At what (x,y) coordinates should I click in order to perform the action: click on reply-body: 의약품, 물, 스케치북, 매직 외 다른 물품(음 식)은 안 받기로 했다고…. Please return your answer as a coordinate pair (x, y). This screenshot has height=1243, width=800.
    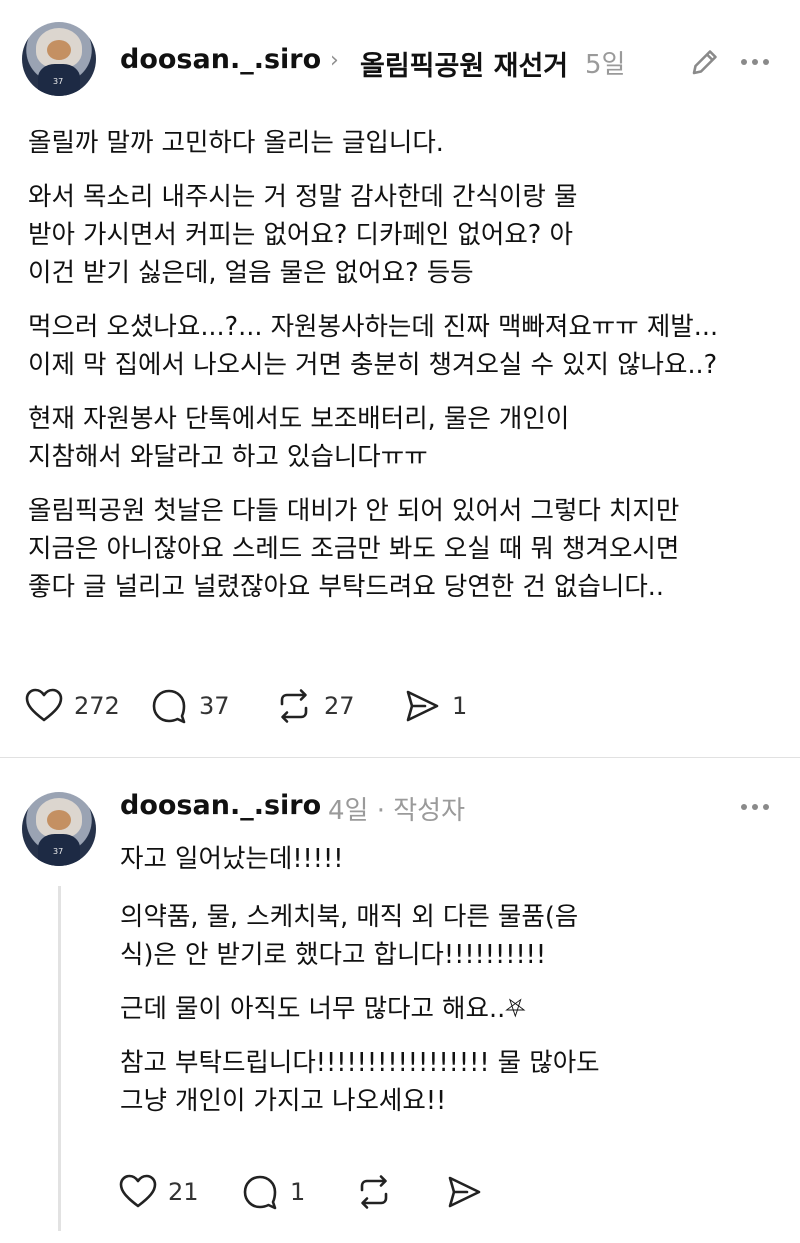
    Looking at the image, I should click on (360, 1009).